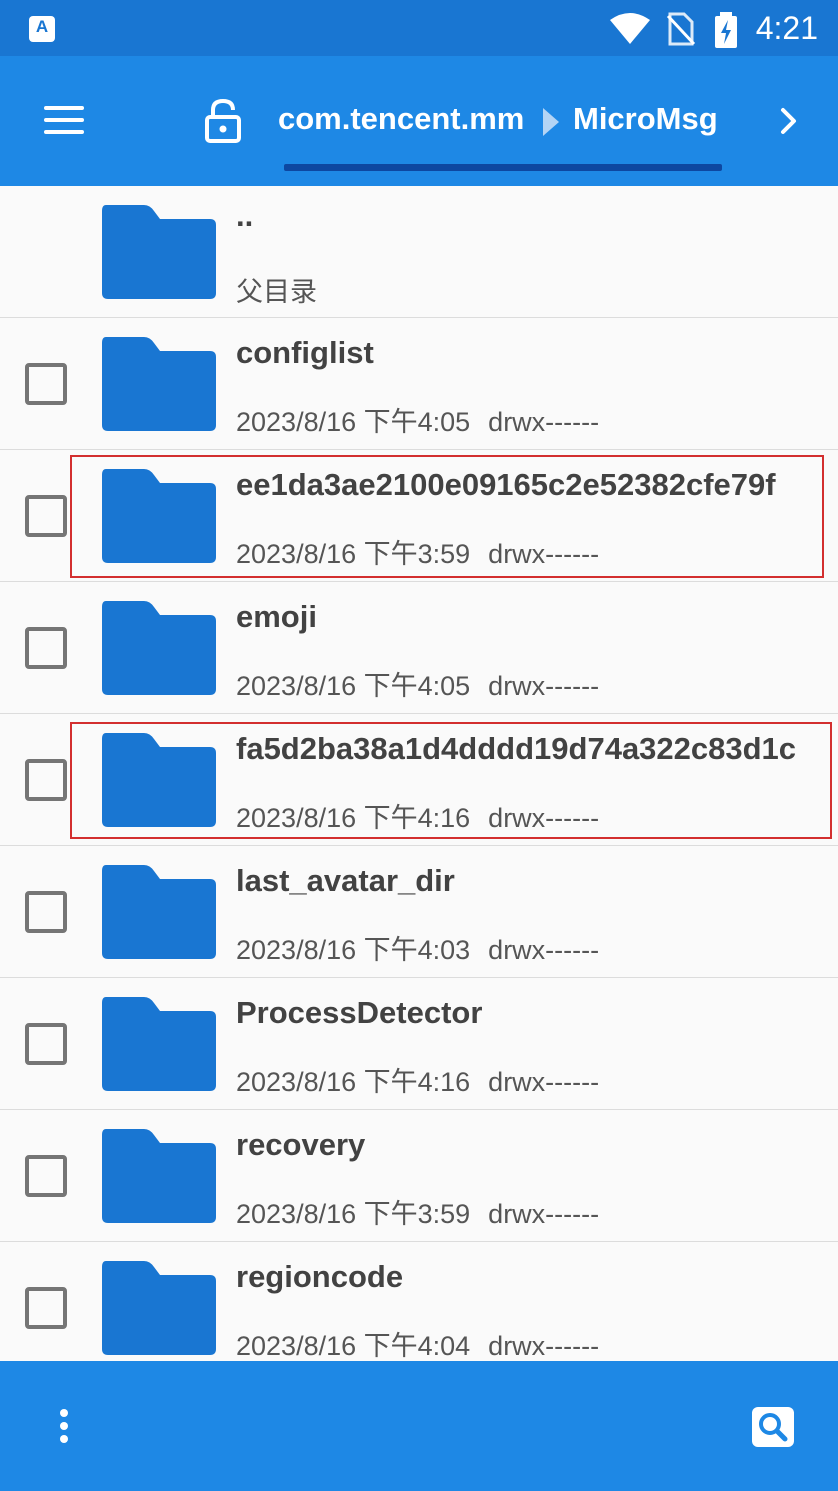  Describe the element at coordinates (786, 28) in the screenshot. I see `clock: 4:21` at that location.